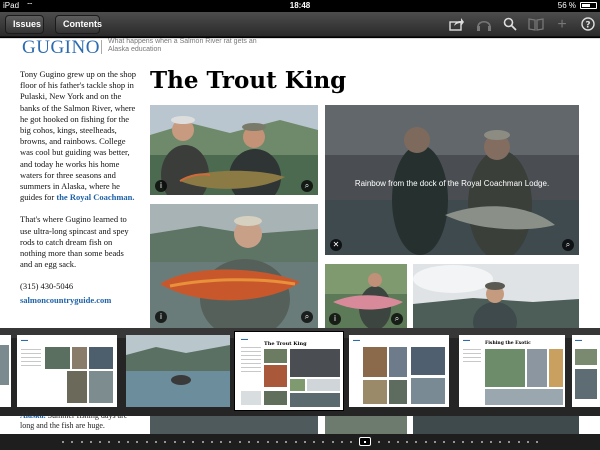  Describe the element at coordinates (336, 245) in the screenshot. I see `close-icon: ✕` at that location.